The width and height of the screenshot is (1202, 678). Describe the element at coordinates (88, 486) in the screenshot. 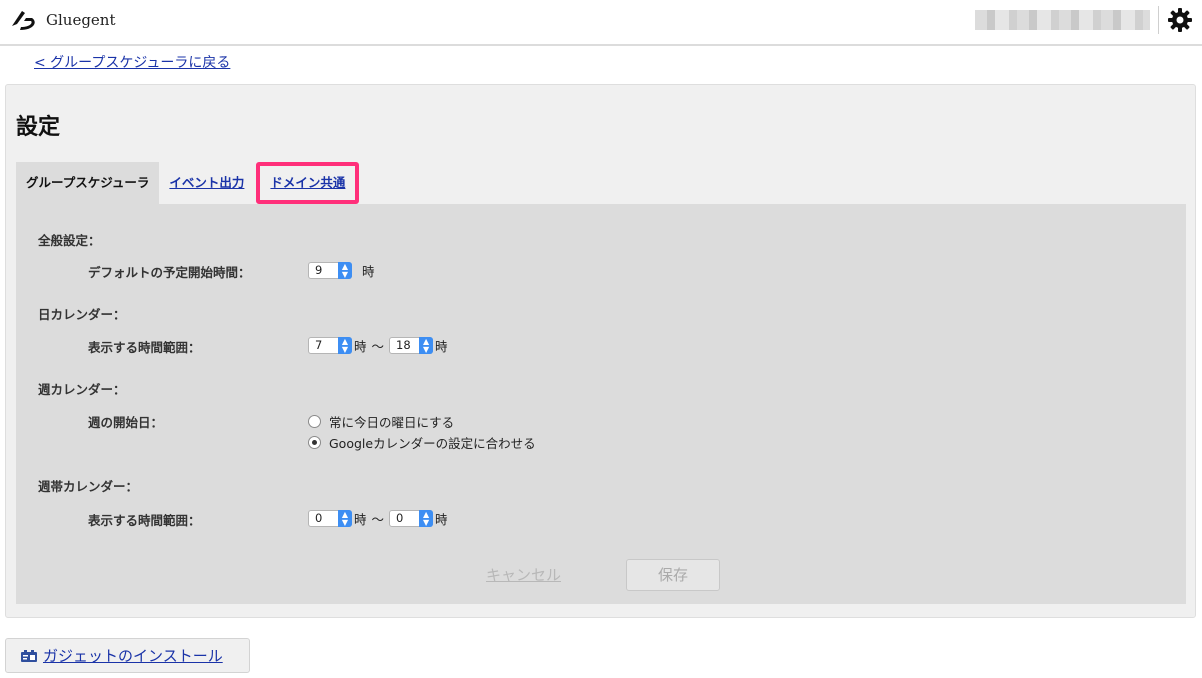

I see `weekband-calendar-section-label: 週帯カレンダー：` at that location.